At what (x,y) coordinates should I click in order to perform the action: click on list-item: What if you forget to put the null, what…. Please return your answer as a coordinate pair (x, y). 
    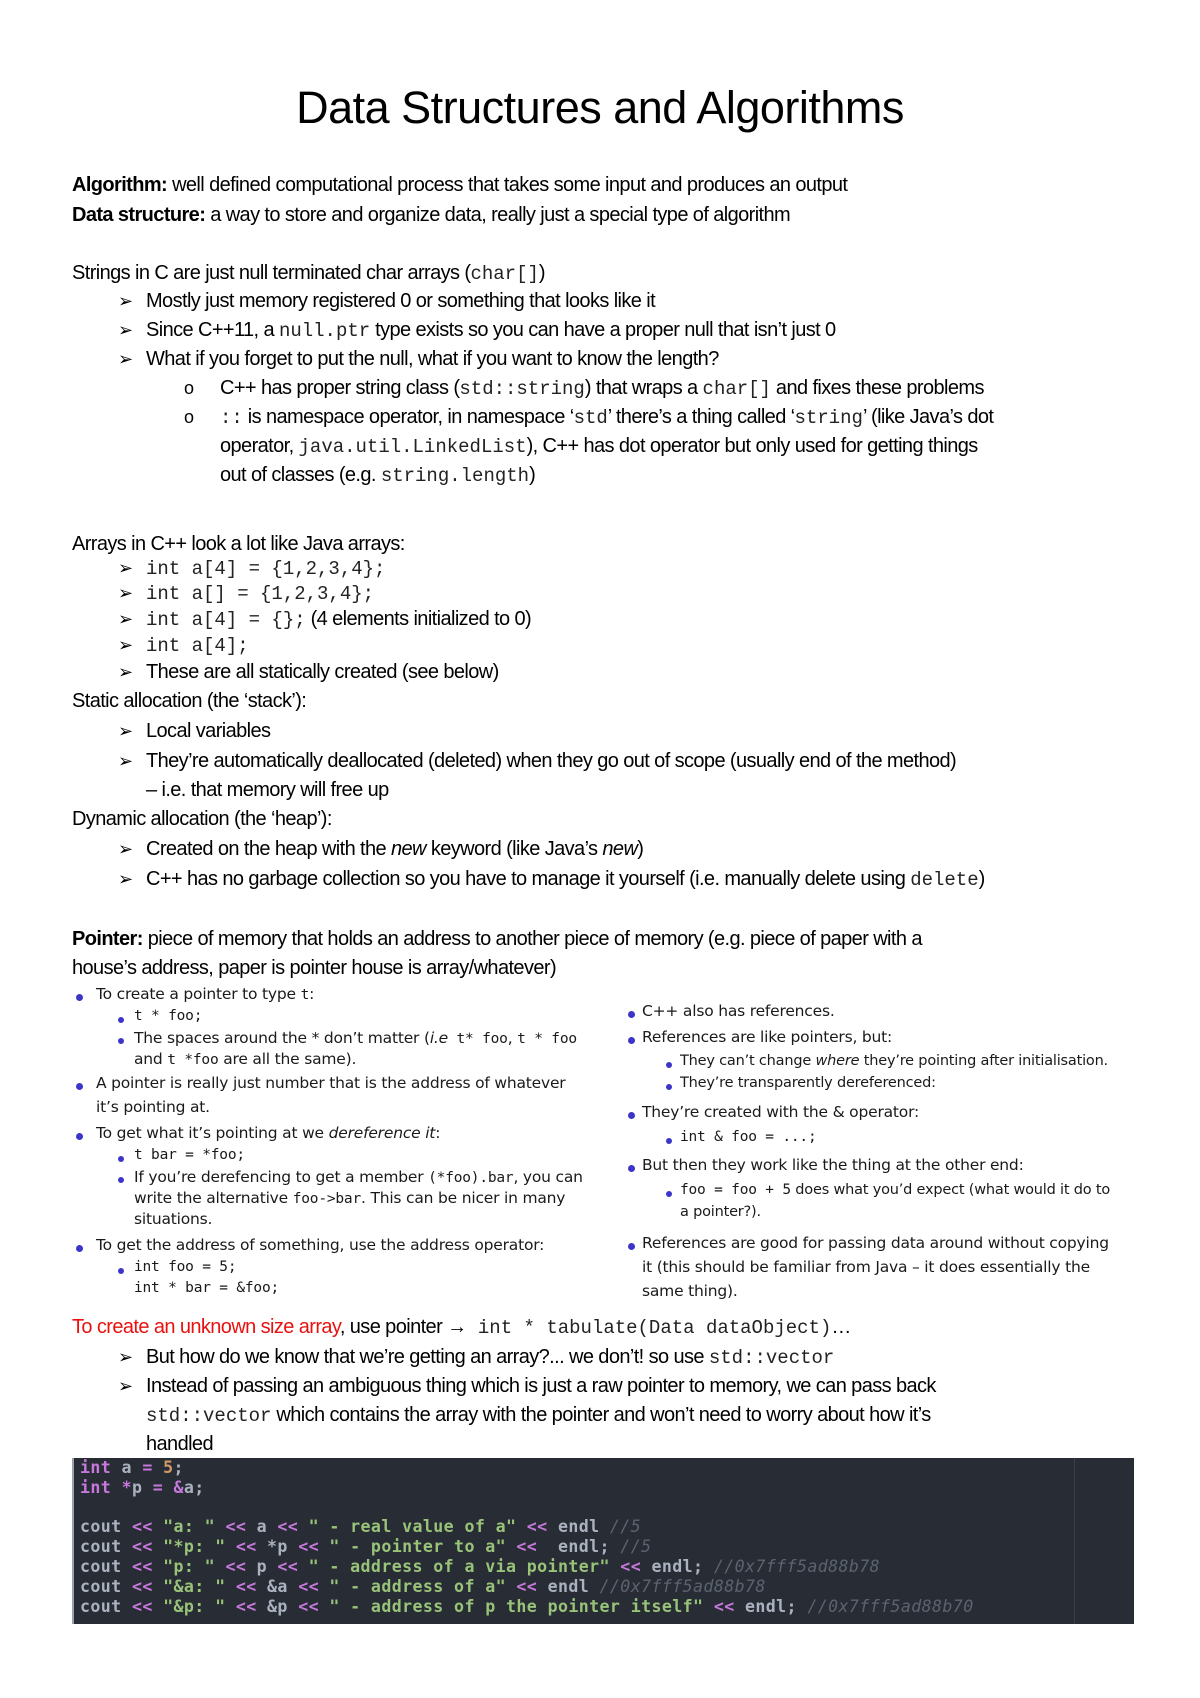
    Looking at the image, I should click on (432, 359).